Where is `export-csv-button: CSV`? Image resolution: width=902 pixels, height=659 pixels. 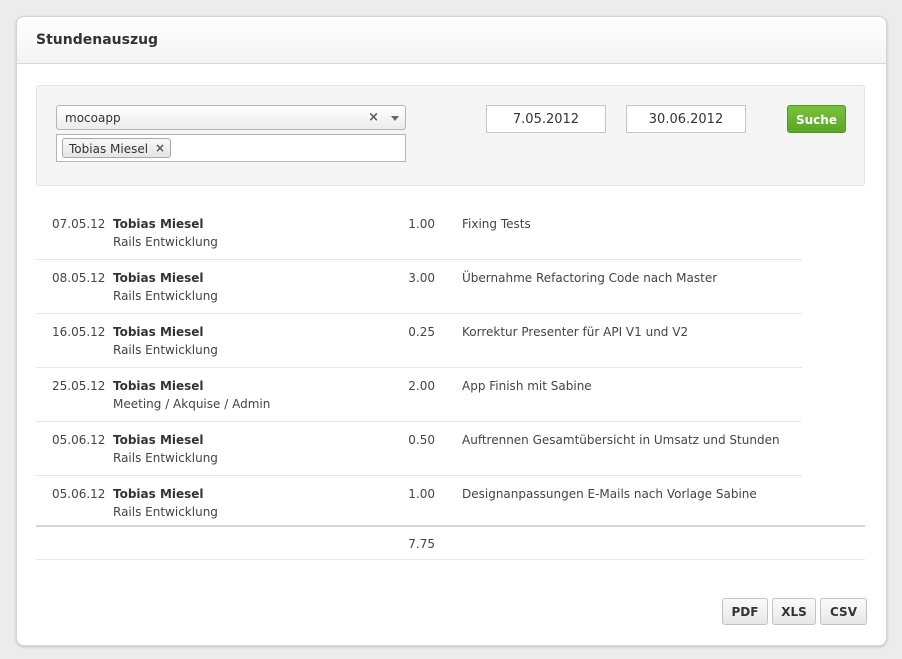
export-csv-button: CSV is located at coordinates (843, 611).